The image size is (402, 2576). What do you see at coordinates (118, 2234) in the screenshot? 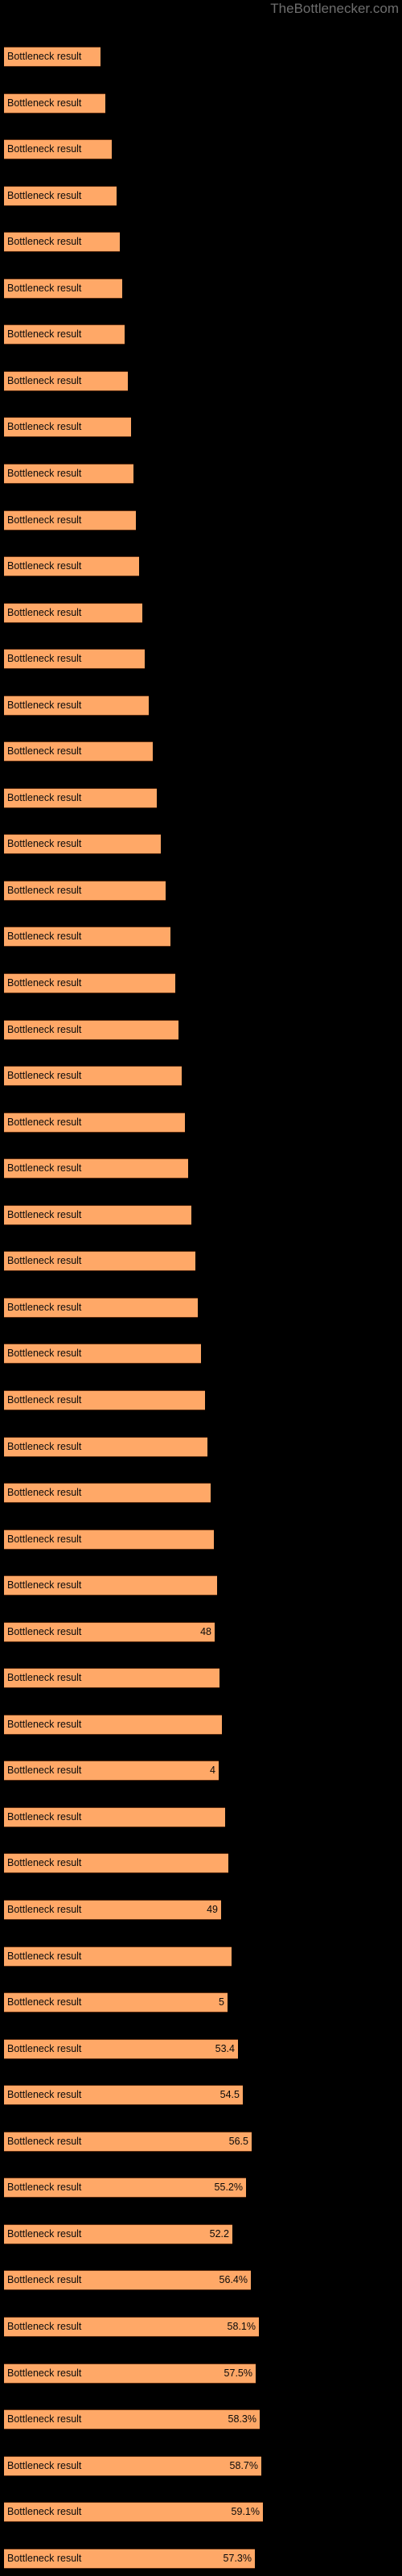
I see `bar-row: Bottleneck result 52.2` at bounding box center [118, 2234].